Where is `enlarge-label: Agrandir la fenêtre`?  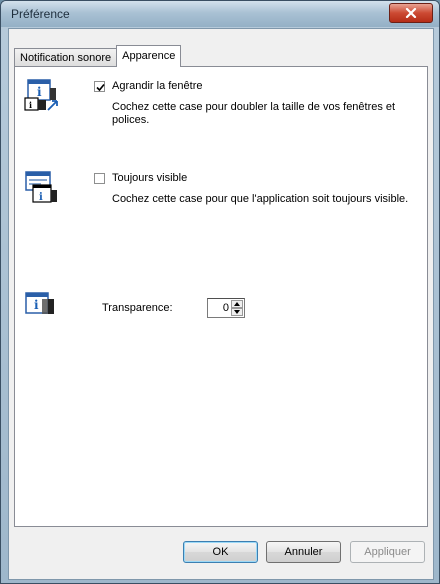
enlarge-label: Agrandir la fenêtre is located at coordinates (157, 86).